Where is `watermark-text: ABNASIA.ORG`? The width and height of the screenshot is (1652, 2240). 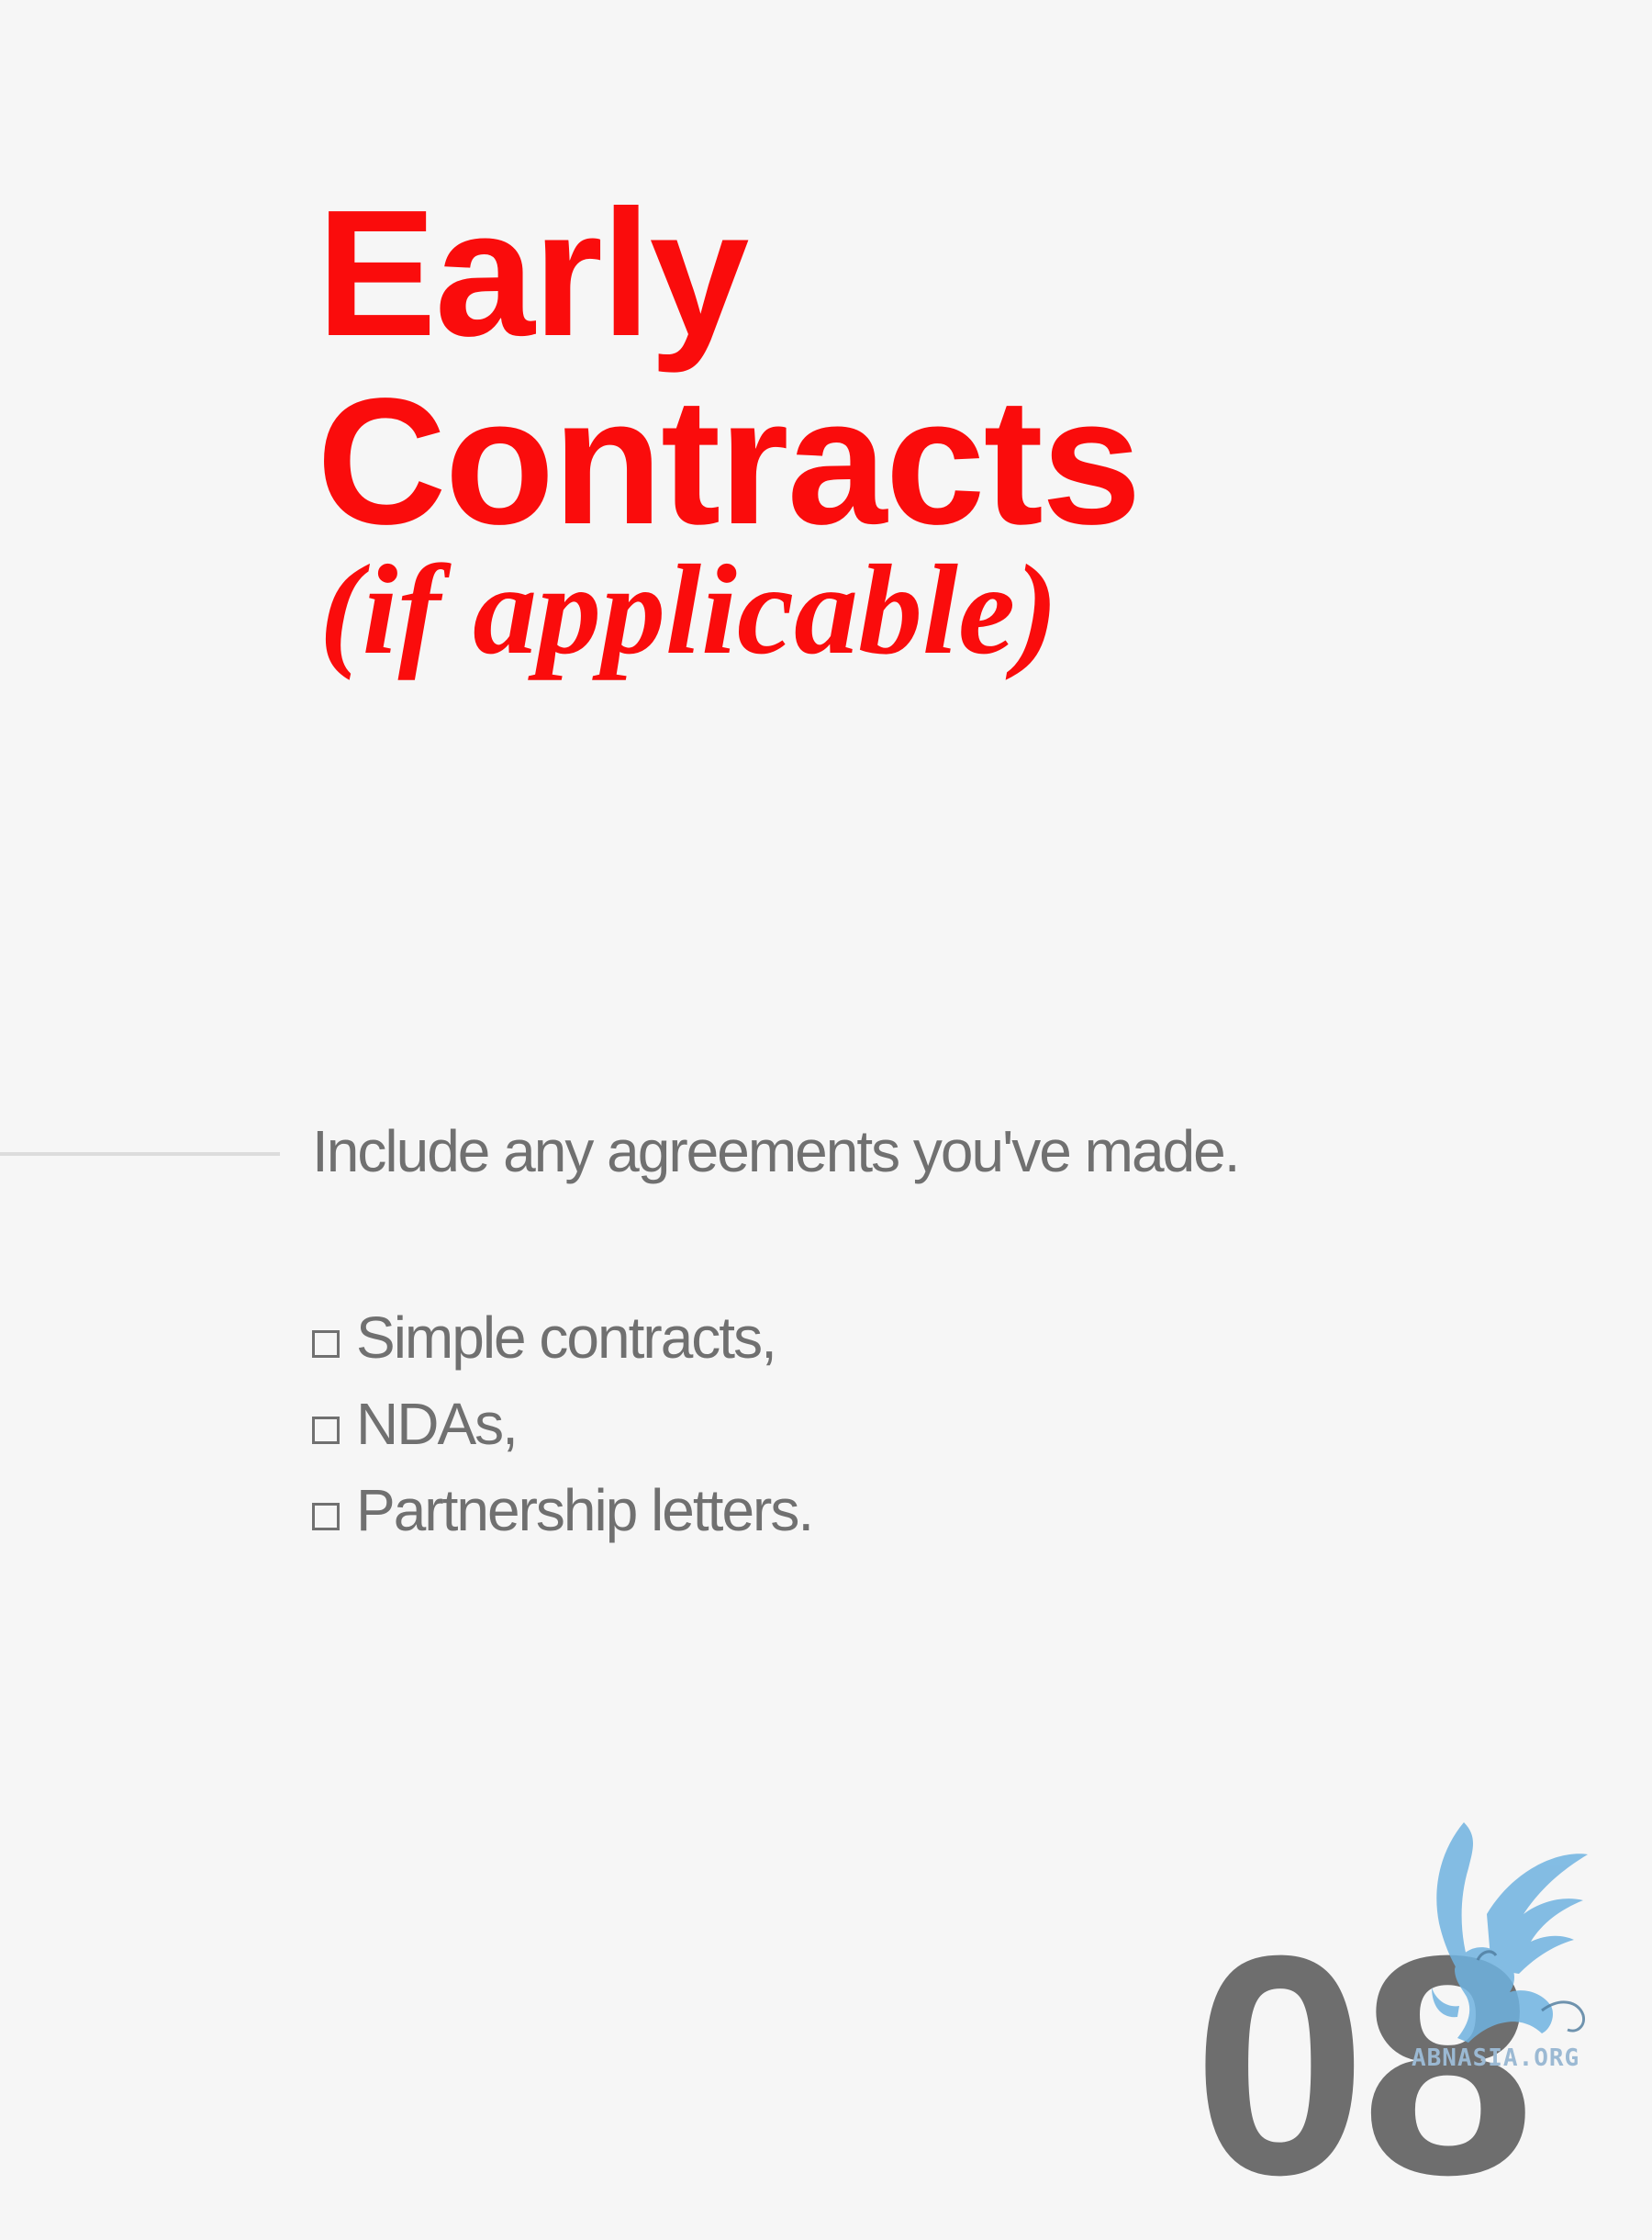
watermark-text: ABNASIA.ORG is located at coordinates (1496, 2058).